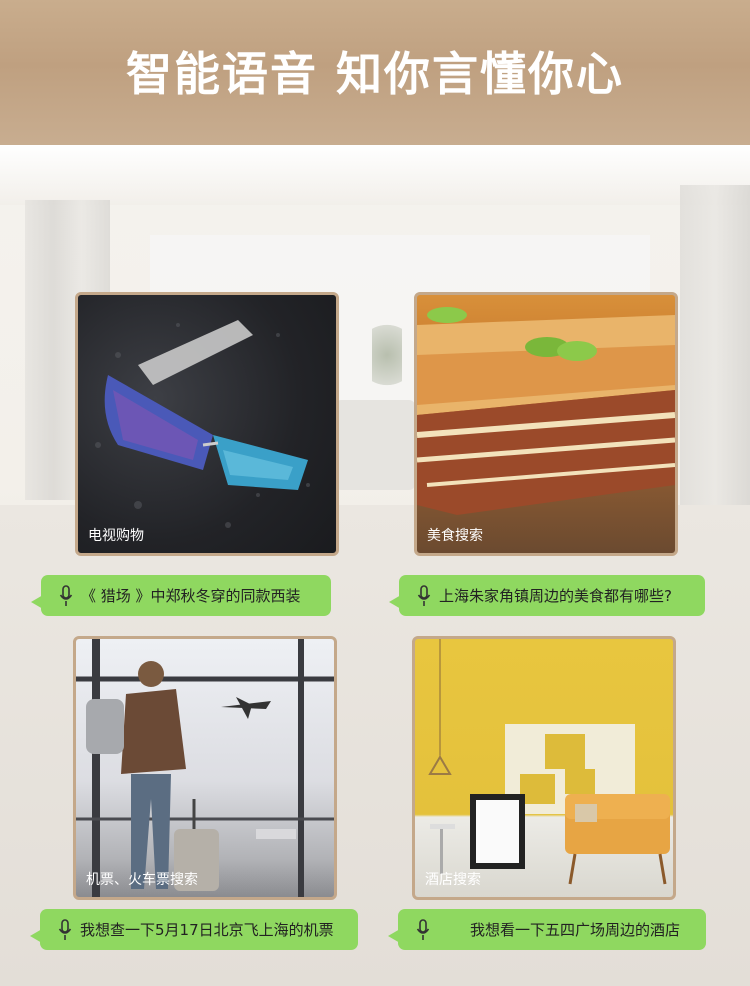 Image resolution: width=750 pixels, height=986 pixels. Describe the element at coordinates (549, 762) in the screenshot. I see `yellow-room-illustration` at that location.